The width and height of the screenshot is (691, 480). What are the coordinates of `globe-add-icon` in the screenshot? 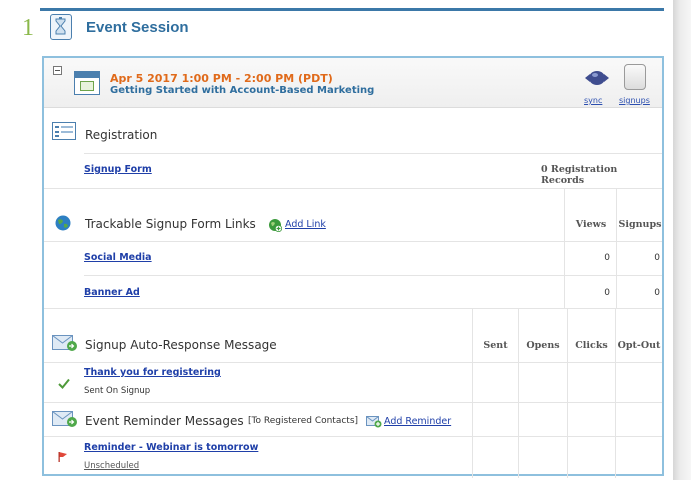 It's located at (275, 227).